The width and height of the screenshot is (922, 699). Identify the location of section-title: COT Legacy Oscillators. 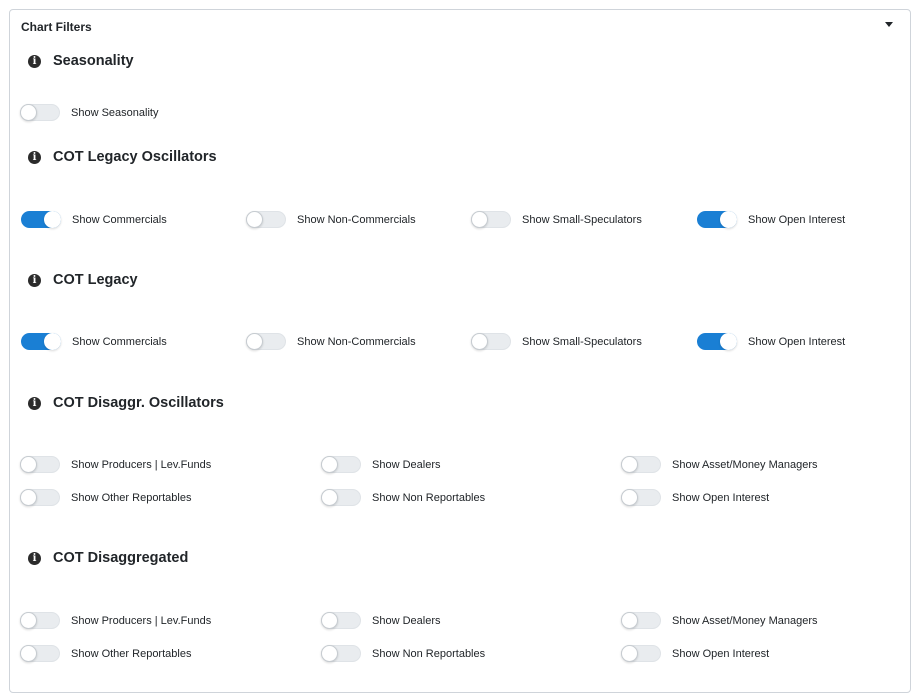
(135, 157).